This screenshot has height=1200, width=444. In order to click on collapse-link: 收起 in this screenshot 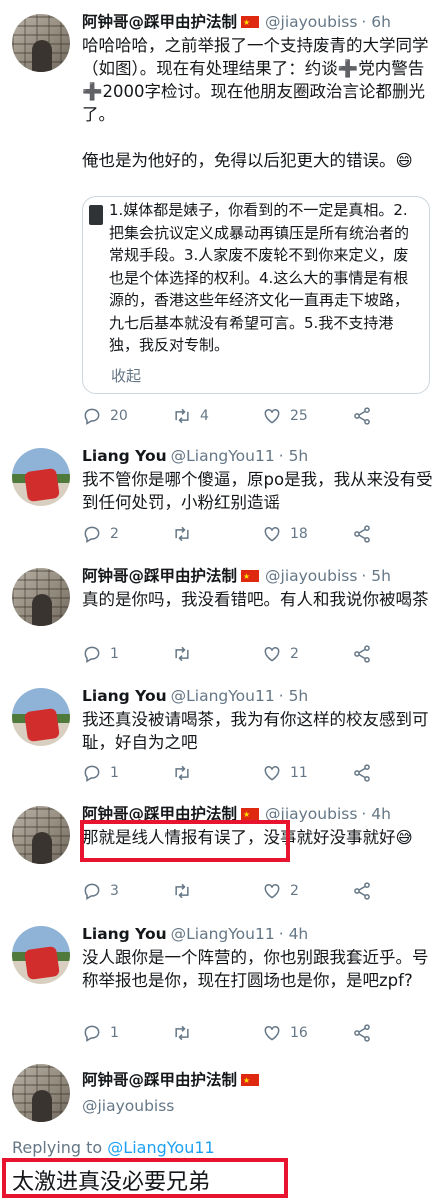, I will do `click(126, 375)`.